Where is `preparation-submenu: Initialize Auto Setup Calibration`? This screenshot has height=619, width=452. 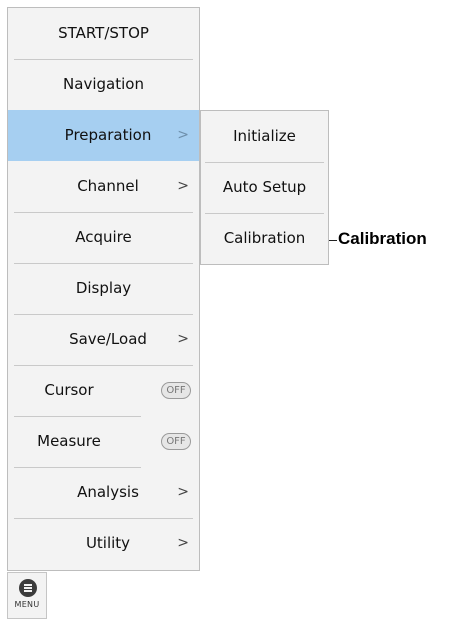 preparation-submenu: Initialize Auto Setup Calibration is located at coordinates (264, 187).